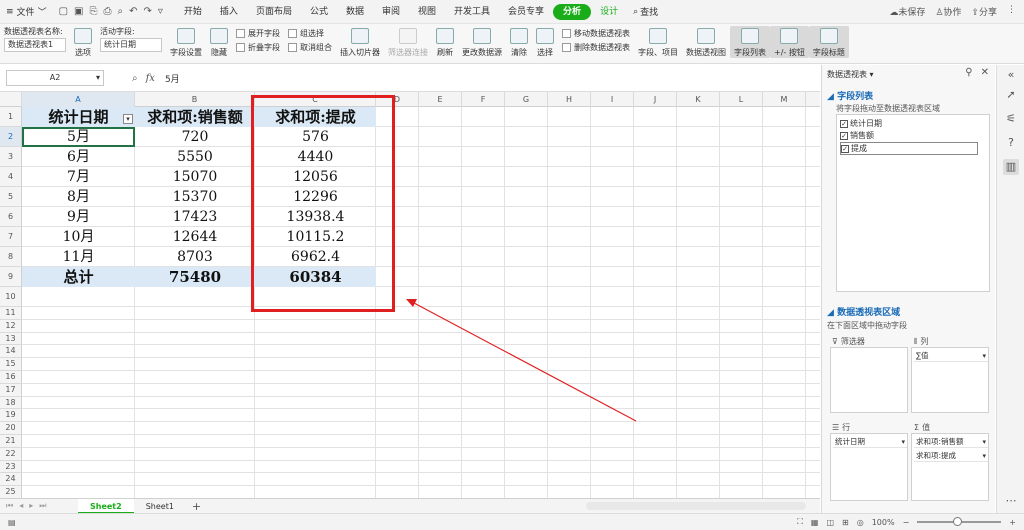 The width and height of the screenshot is (1024, 530). Describe the element at coordinates (658, 42) in the screenshot. I see `fields-items-button: 字段、项目` at that location.